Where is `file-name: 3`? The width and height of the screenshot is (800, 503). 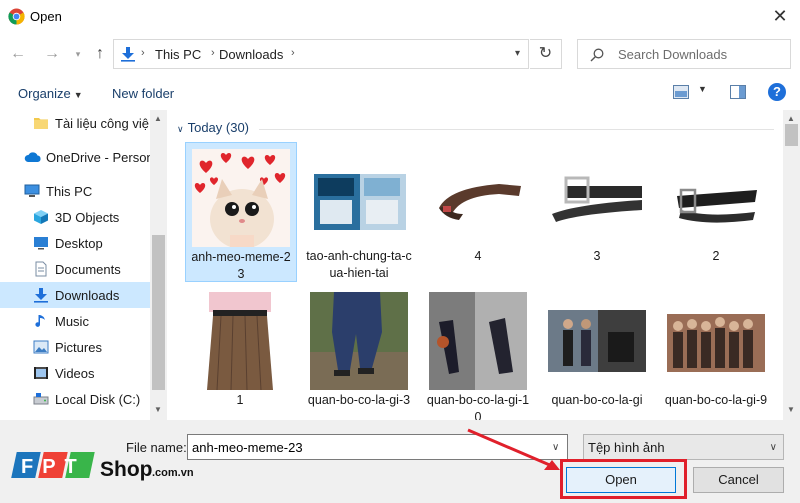
file-name: 3 is located at coordinates (597, 256).